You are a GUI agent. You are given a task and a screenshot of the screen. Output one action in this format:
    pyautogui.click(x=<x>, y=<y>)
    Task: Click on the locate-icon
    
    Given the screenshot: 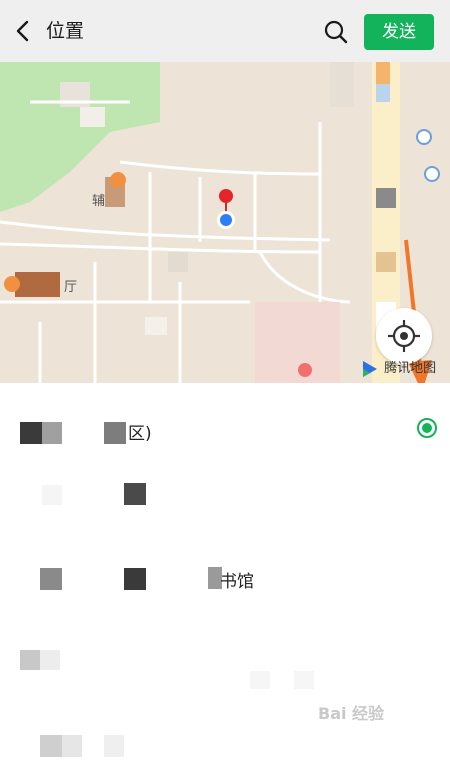 What is the action you would take?
    pyautogui.click(x=404, y=336)
    